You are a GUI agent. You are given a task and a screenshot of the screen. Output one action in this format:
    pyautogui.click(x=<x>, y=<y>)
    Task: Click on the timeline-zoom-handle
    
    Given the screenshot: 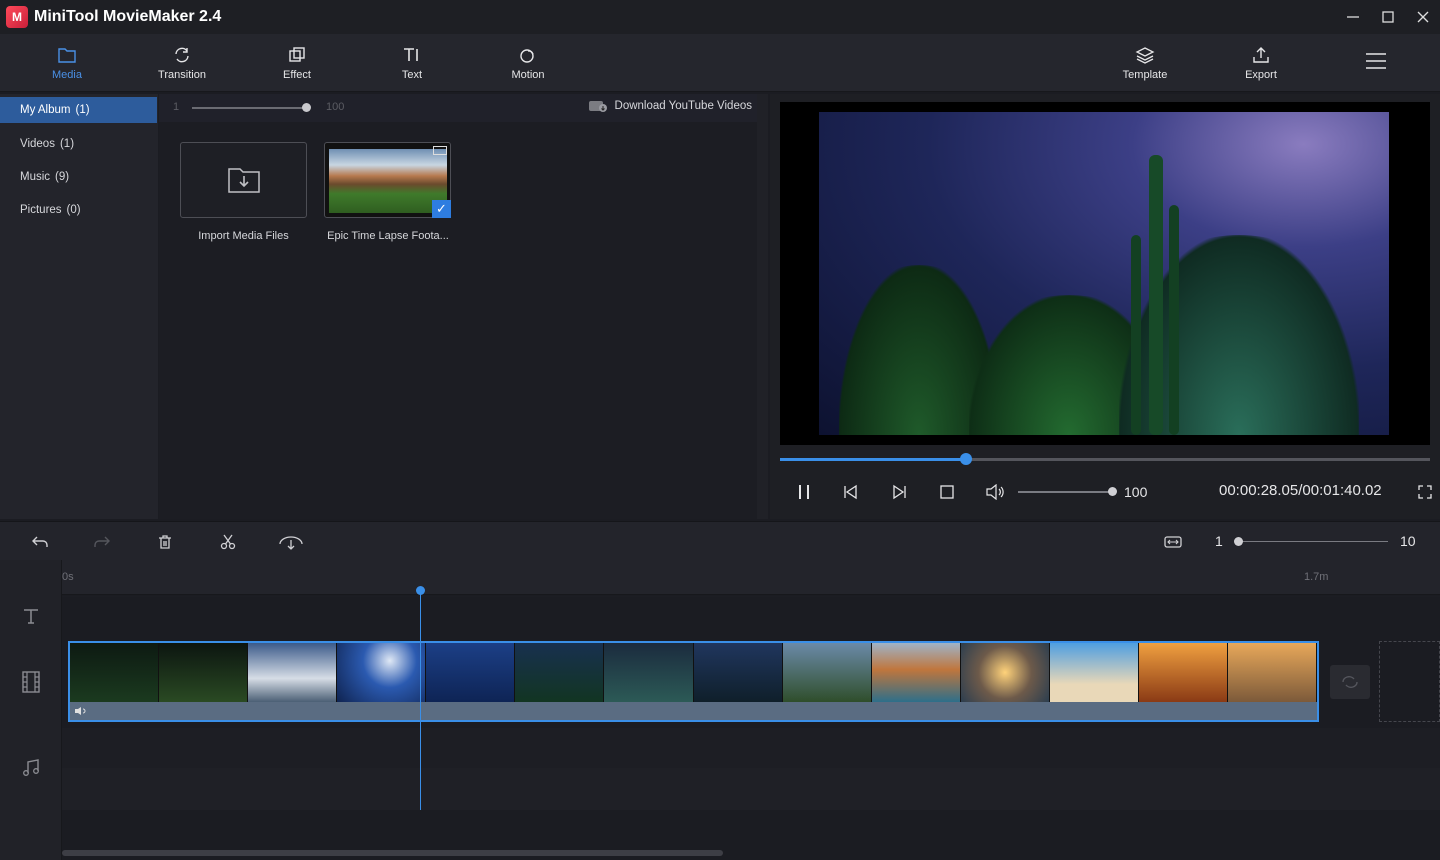 What is the action you would take?
    pyautogui.click(x=1238, y=541)
    